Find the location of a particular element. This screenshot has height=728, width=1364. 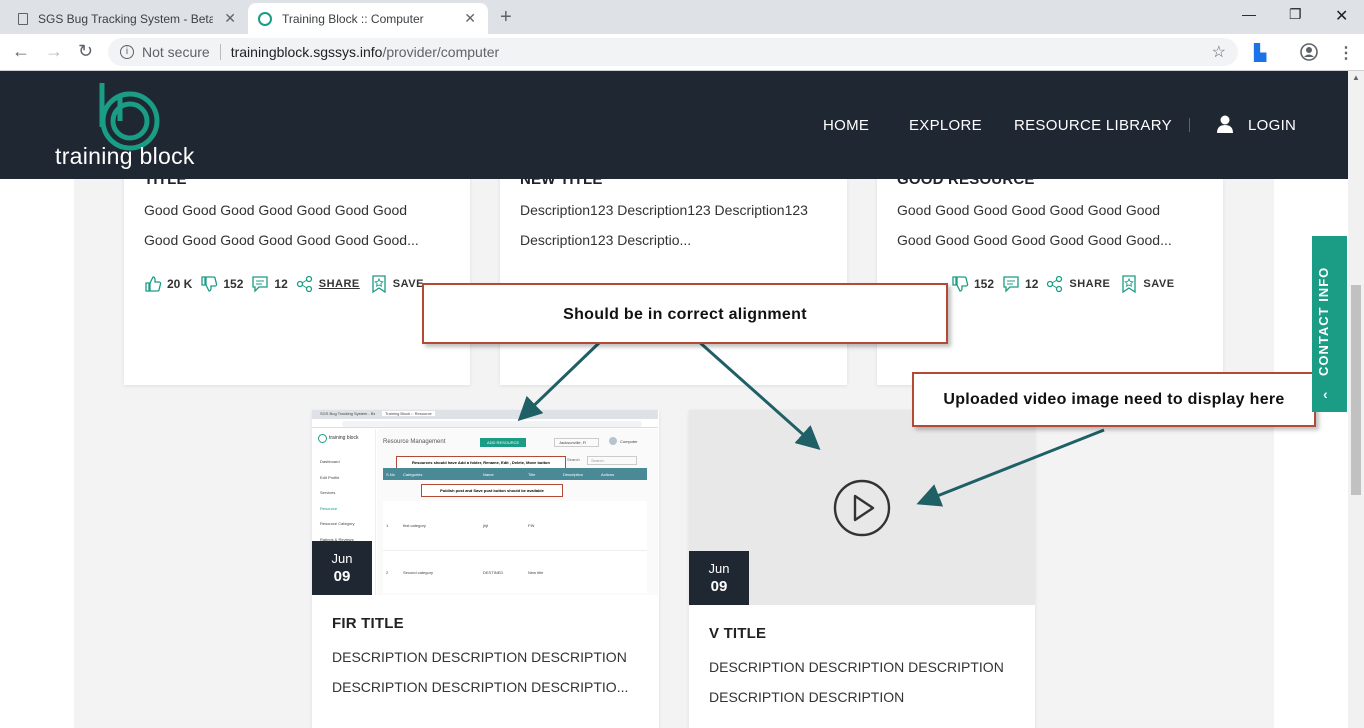

chevron-left-icon: ‹ is located at coordinates (1325, 394).